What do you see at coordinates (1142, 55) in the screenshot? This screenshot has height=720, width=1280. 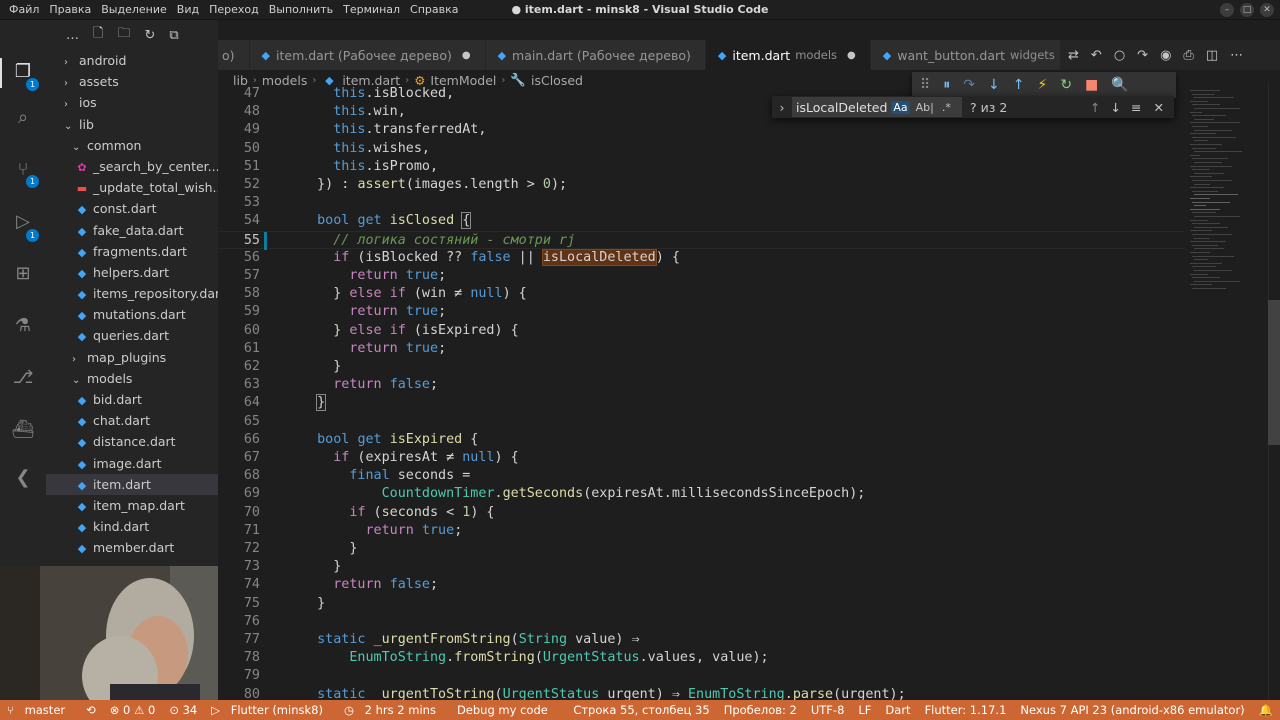 I see `go-forward-icon: ↷` at bounding box center [1142, 55].